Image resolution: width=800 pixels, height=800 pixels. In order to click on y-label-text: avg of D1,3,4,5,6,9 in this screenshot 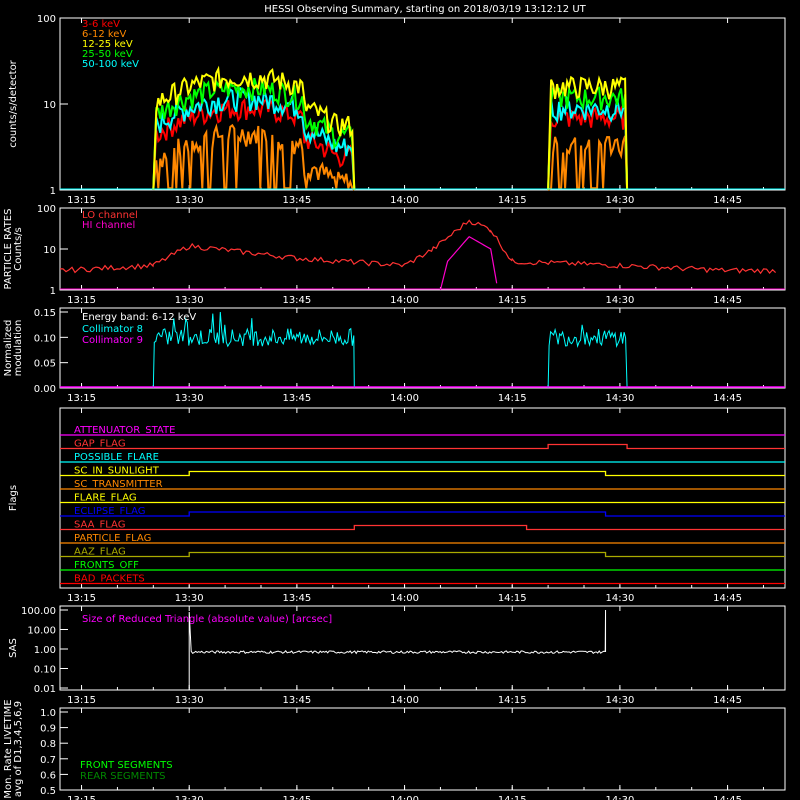, I will do `click(18, 749)`.